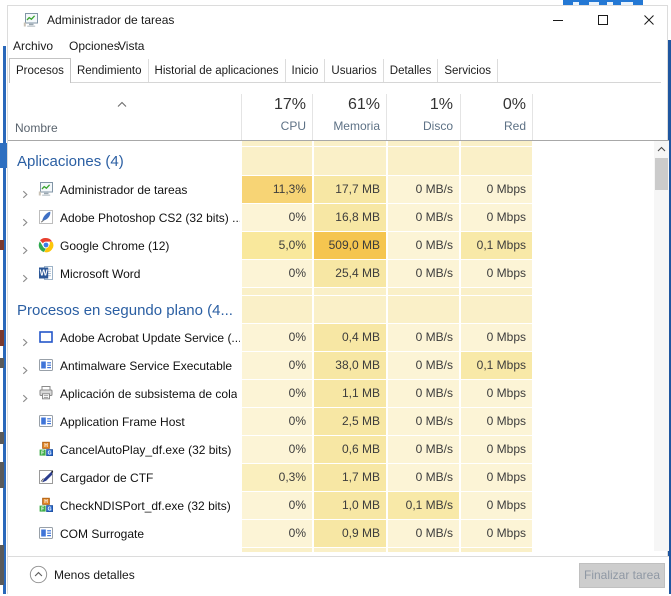 The height and width of the screenshot is (596, 671). I want to click on process-name: CheckNDISPort_df.exe (32 bits), so click(145, 506).